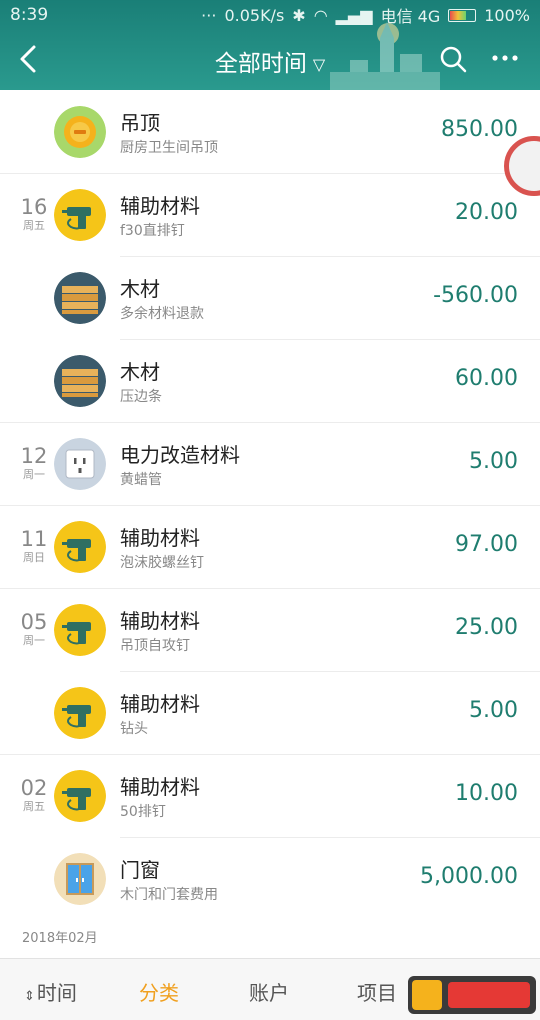 The width and height of the screenshot is (540, 1020). What do you see at coordinates (270, 131) in the screenshot?
I see `list-item: 吊顶 厨房卫生间吊顶 850.00` at bounding box center [270, 131].